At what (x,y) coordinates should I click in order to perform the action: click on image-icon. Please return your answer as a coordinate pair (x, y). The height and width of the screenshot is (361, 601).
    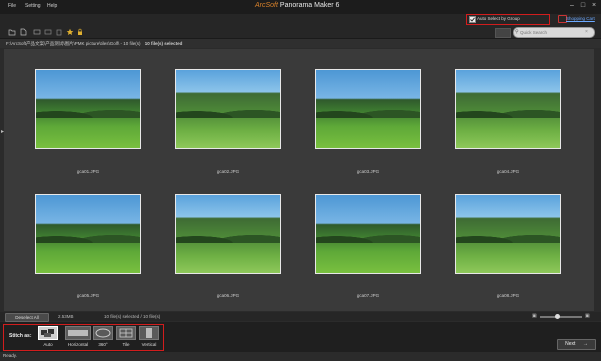
    Looking at the image, I should click on (37, 32).